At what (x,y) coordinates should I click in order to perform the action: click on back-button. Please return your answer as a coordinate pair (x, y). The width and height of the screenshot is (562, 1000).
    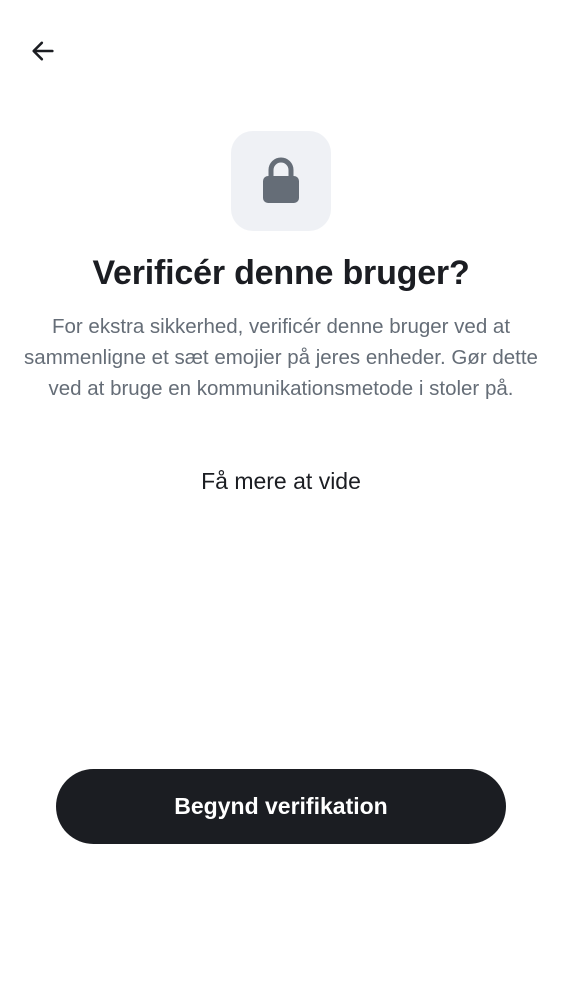
    Looking at the image, I should click on (43, 51).